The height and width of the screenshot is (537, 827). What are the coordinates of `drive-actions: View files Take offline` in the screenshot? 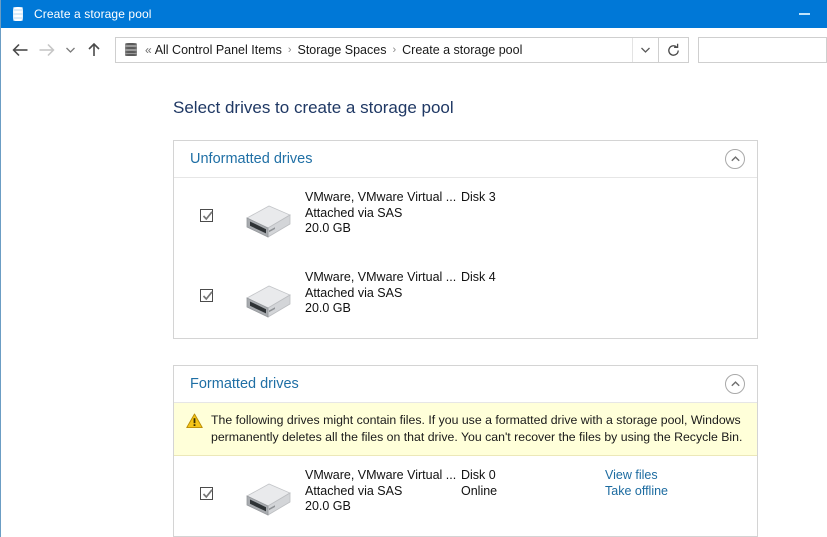 It's located at (661, 491).